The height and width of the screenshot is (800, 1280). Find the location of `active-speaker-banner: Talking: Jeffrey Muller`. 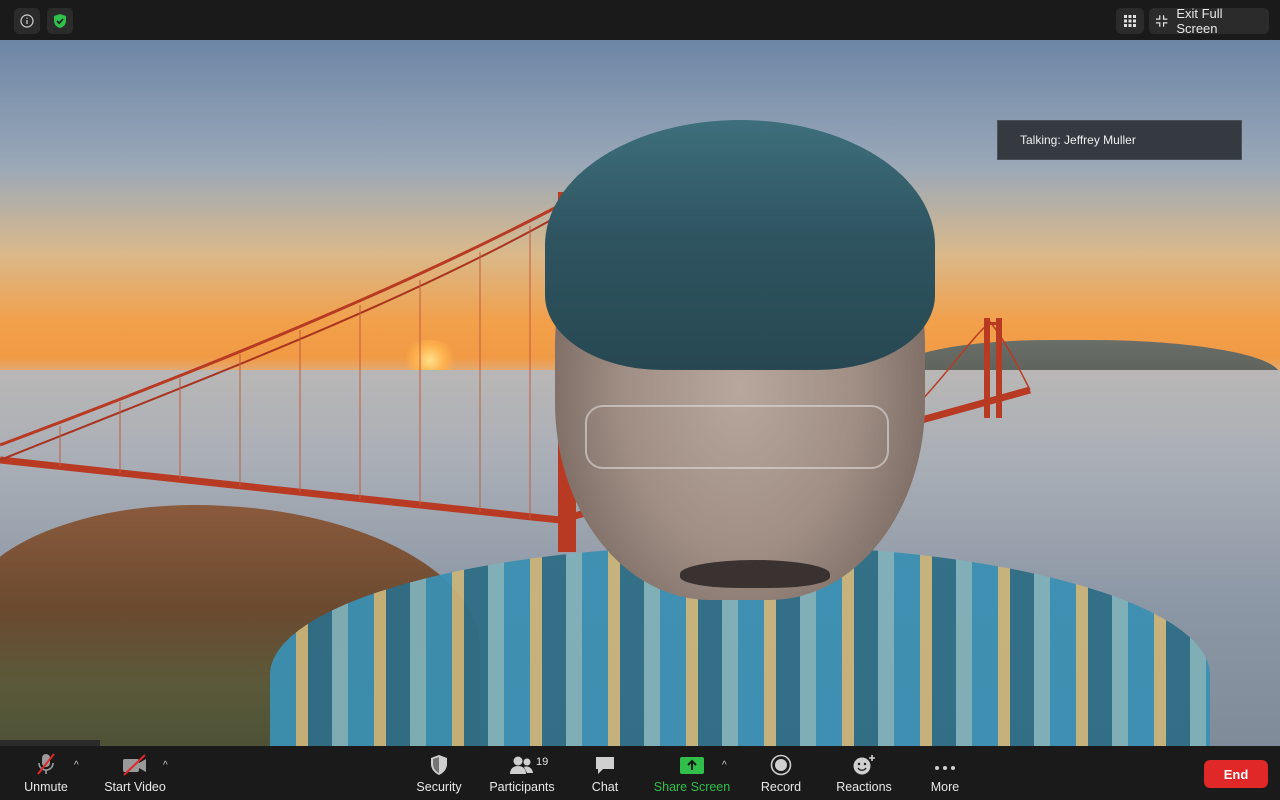

active-speaker-banner: Talking: Jeffrey Muller is located at coordinates (1119, 140).